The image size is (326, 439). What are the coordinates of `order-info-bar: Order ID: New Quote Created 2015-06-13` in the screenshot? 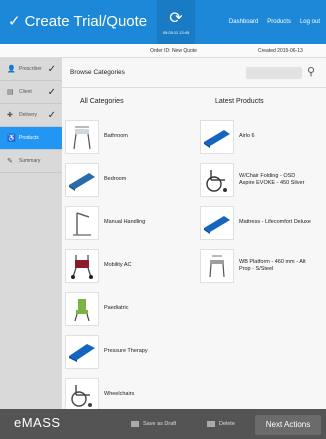 It's located at (163, 51).